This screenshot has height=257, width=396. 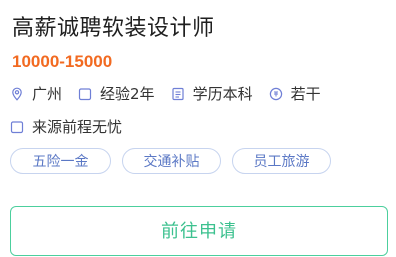 I want to click on job-meta-row: 广州 经验2年 学历本科 若干, so click(x=173, y=94).